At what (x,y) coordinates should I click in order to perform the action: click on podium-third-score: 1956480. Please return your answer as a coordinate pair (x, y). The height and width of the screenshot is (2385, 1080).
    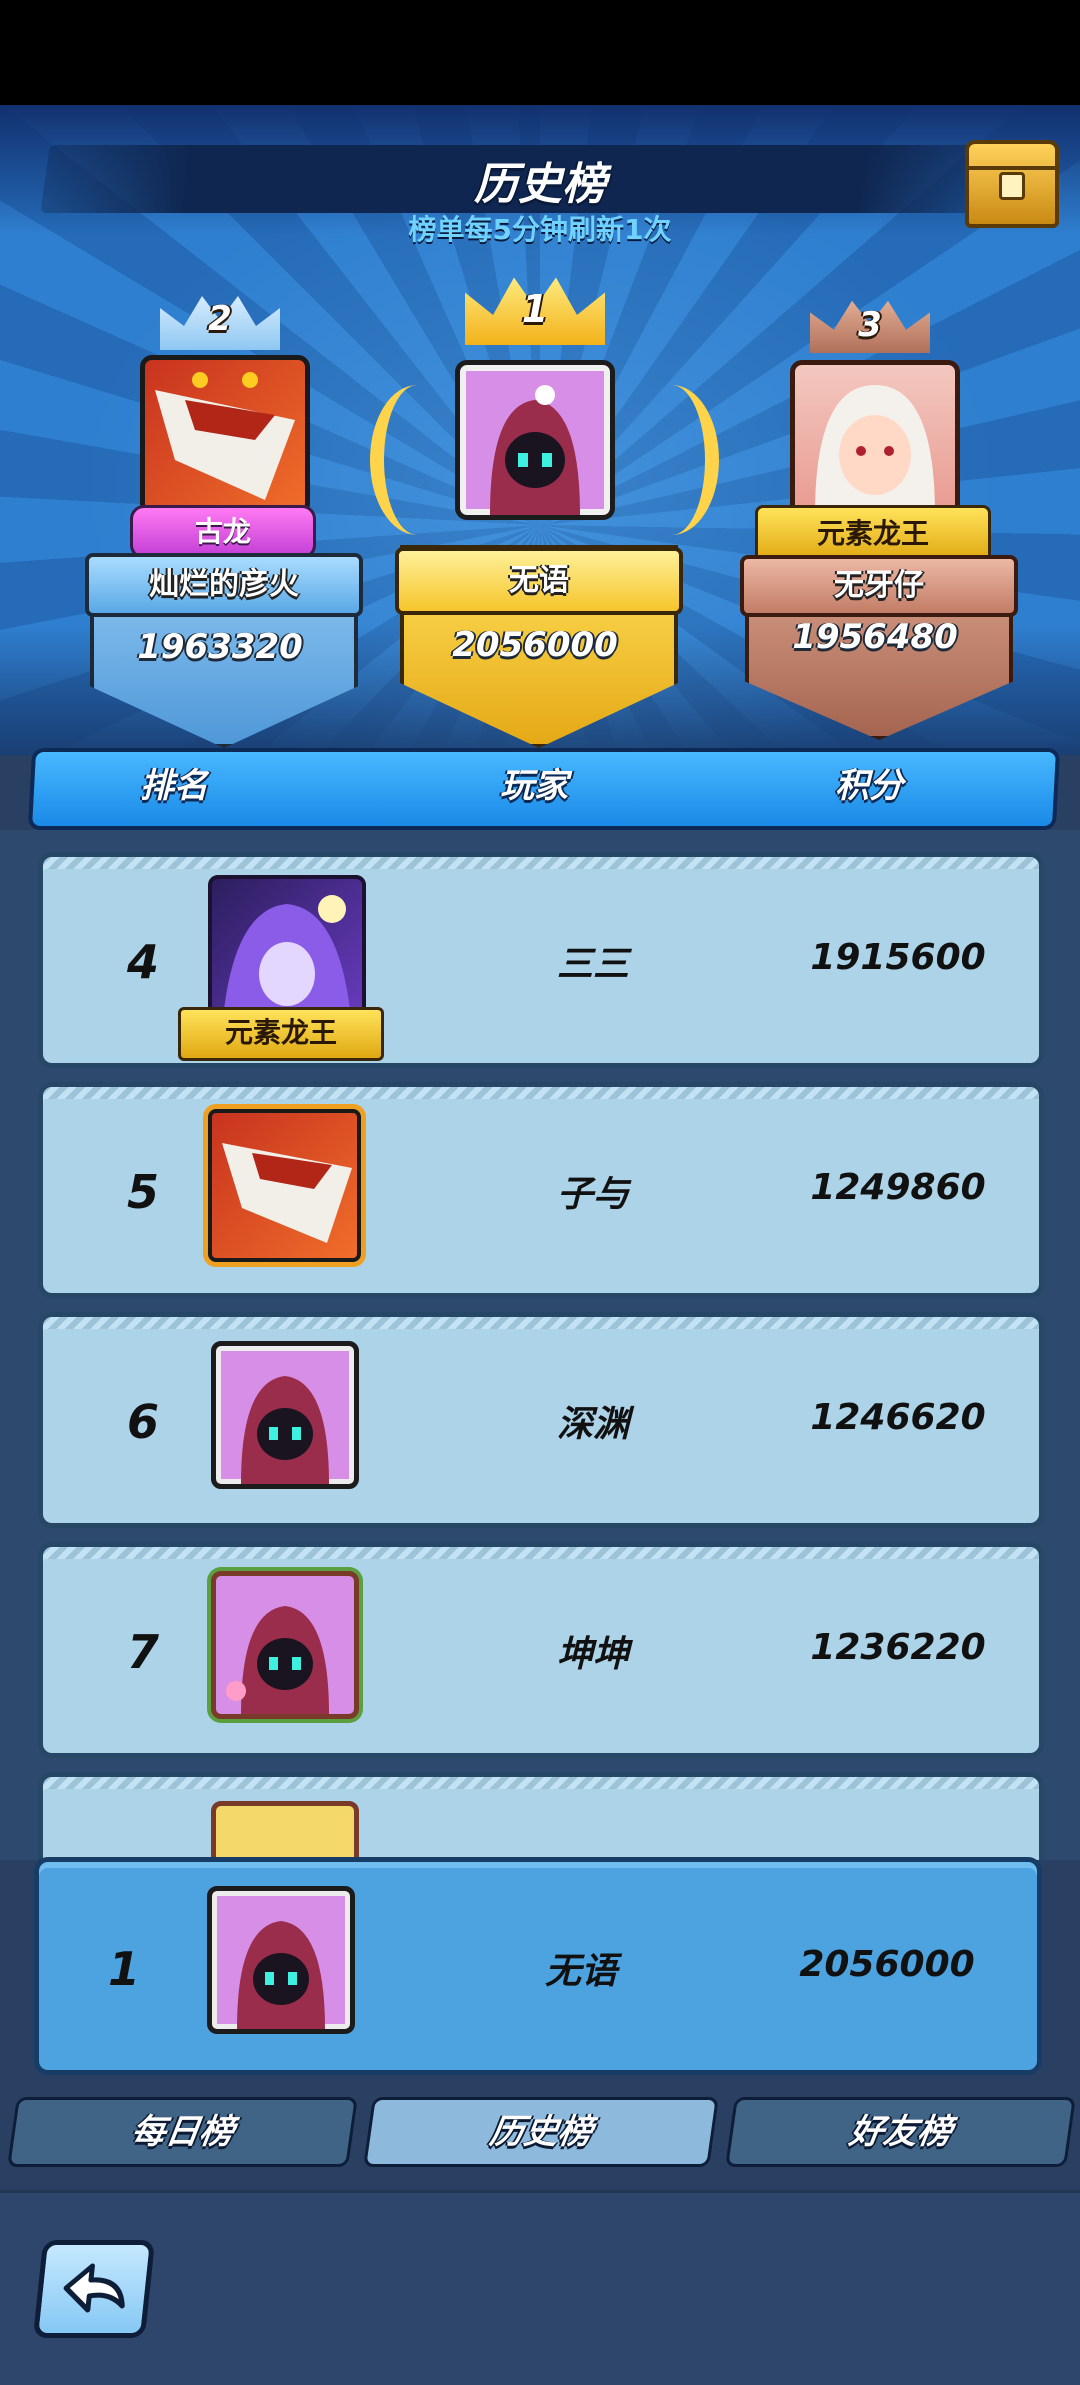
    Looking at the image, I should click on (875, 637).